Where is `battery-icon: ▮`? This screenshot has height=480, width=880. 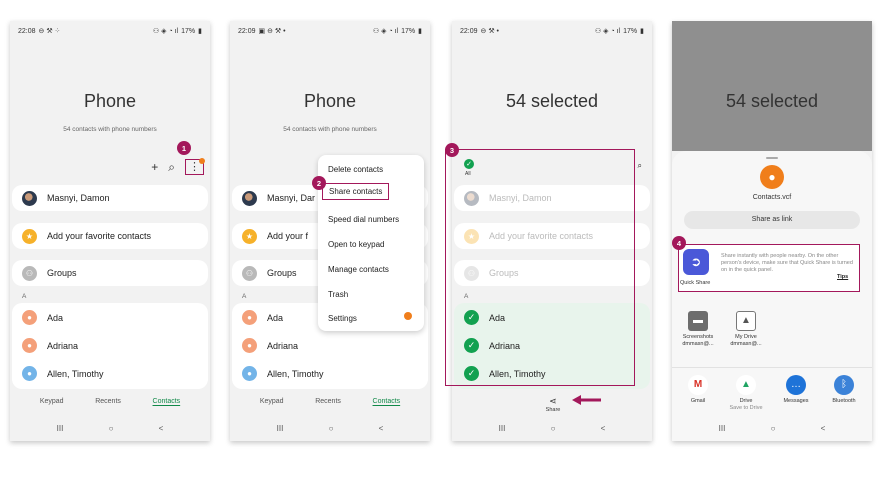
battery-icon: ▮ is located at coordinates (642, 31).